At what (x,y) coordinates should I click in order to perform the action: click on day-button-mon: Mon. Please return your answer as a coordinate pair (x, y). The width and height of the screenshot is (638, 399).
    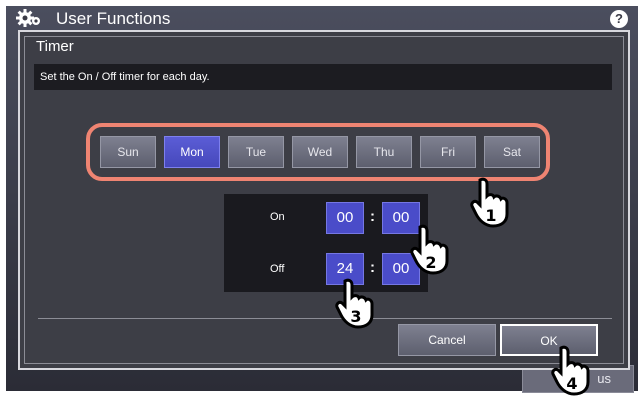
    Looking at the image, I should click on (192, 152).